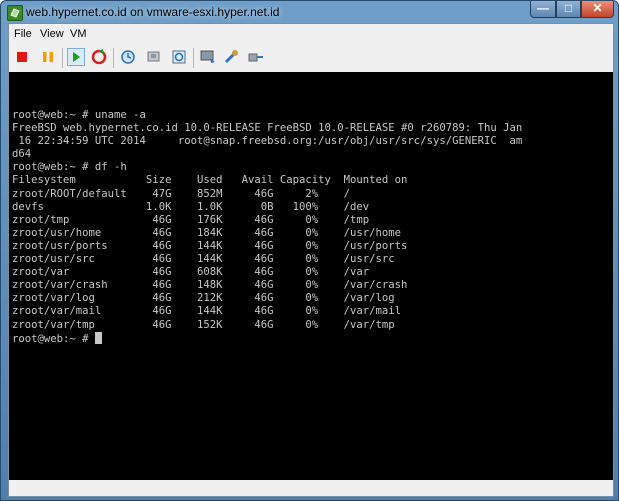 Image resolution: width=619 pixels, height=501 pixels. I want to click on menu-file: File, so click(23, 34).